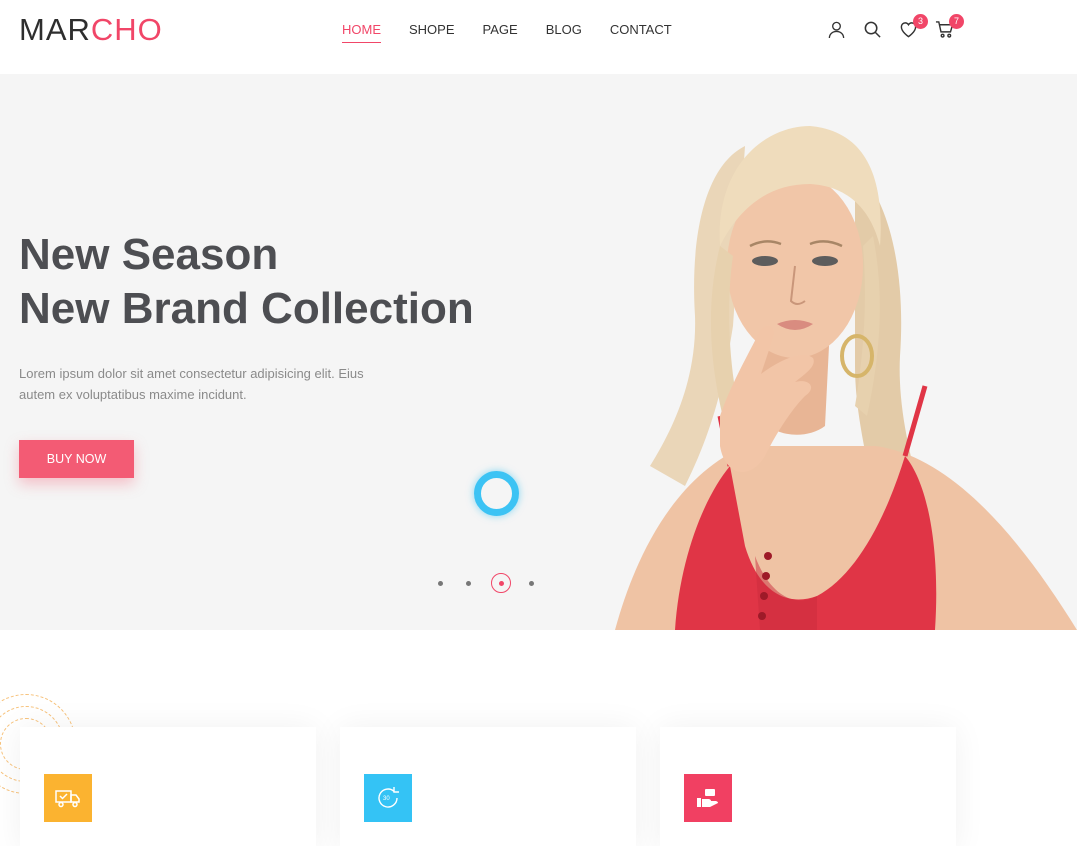 Image resolution: width=1077 pixels, height=846 pixels. I want to click on nav-item-page: PAGE, so click(500, 32).